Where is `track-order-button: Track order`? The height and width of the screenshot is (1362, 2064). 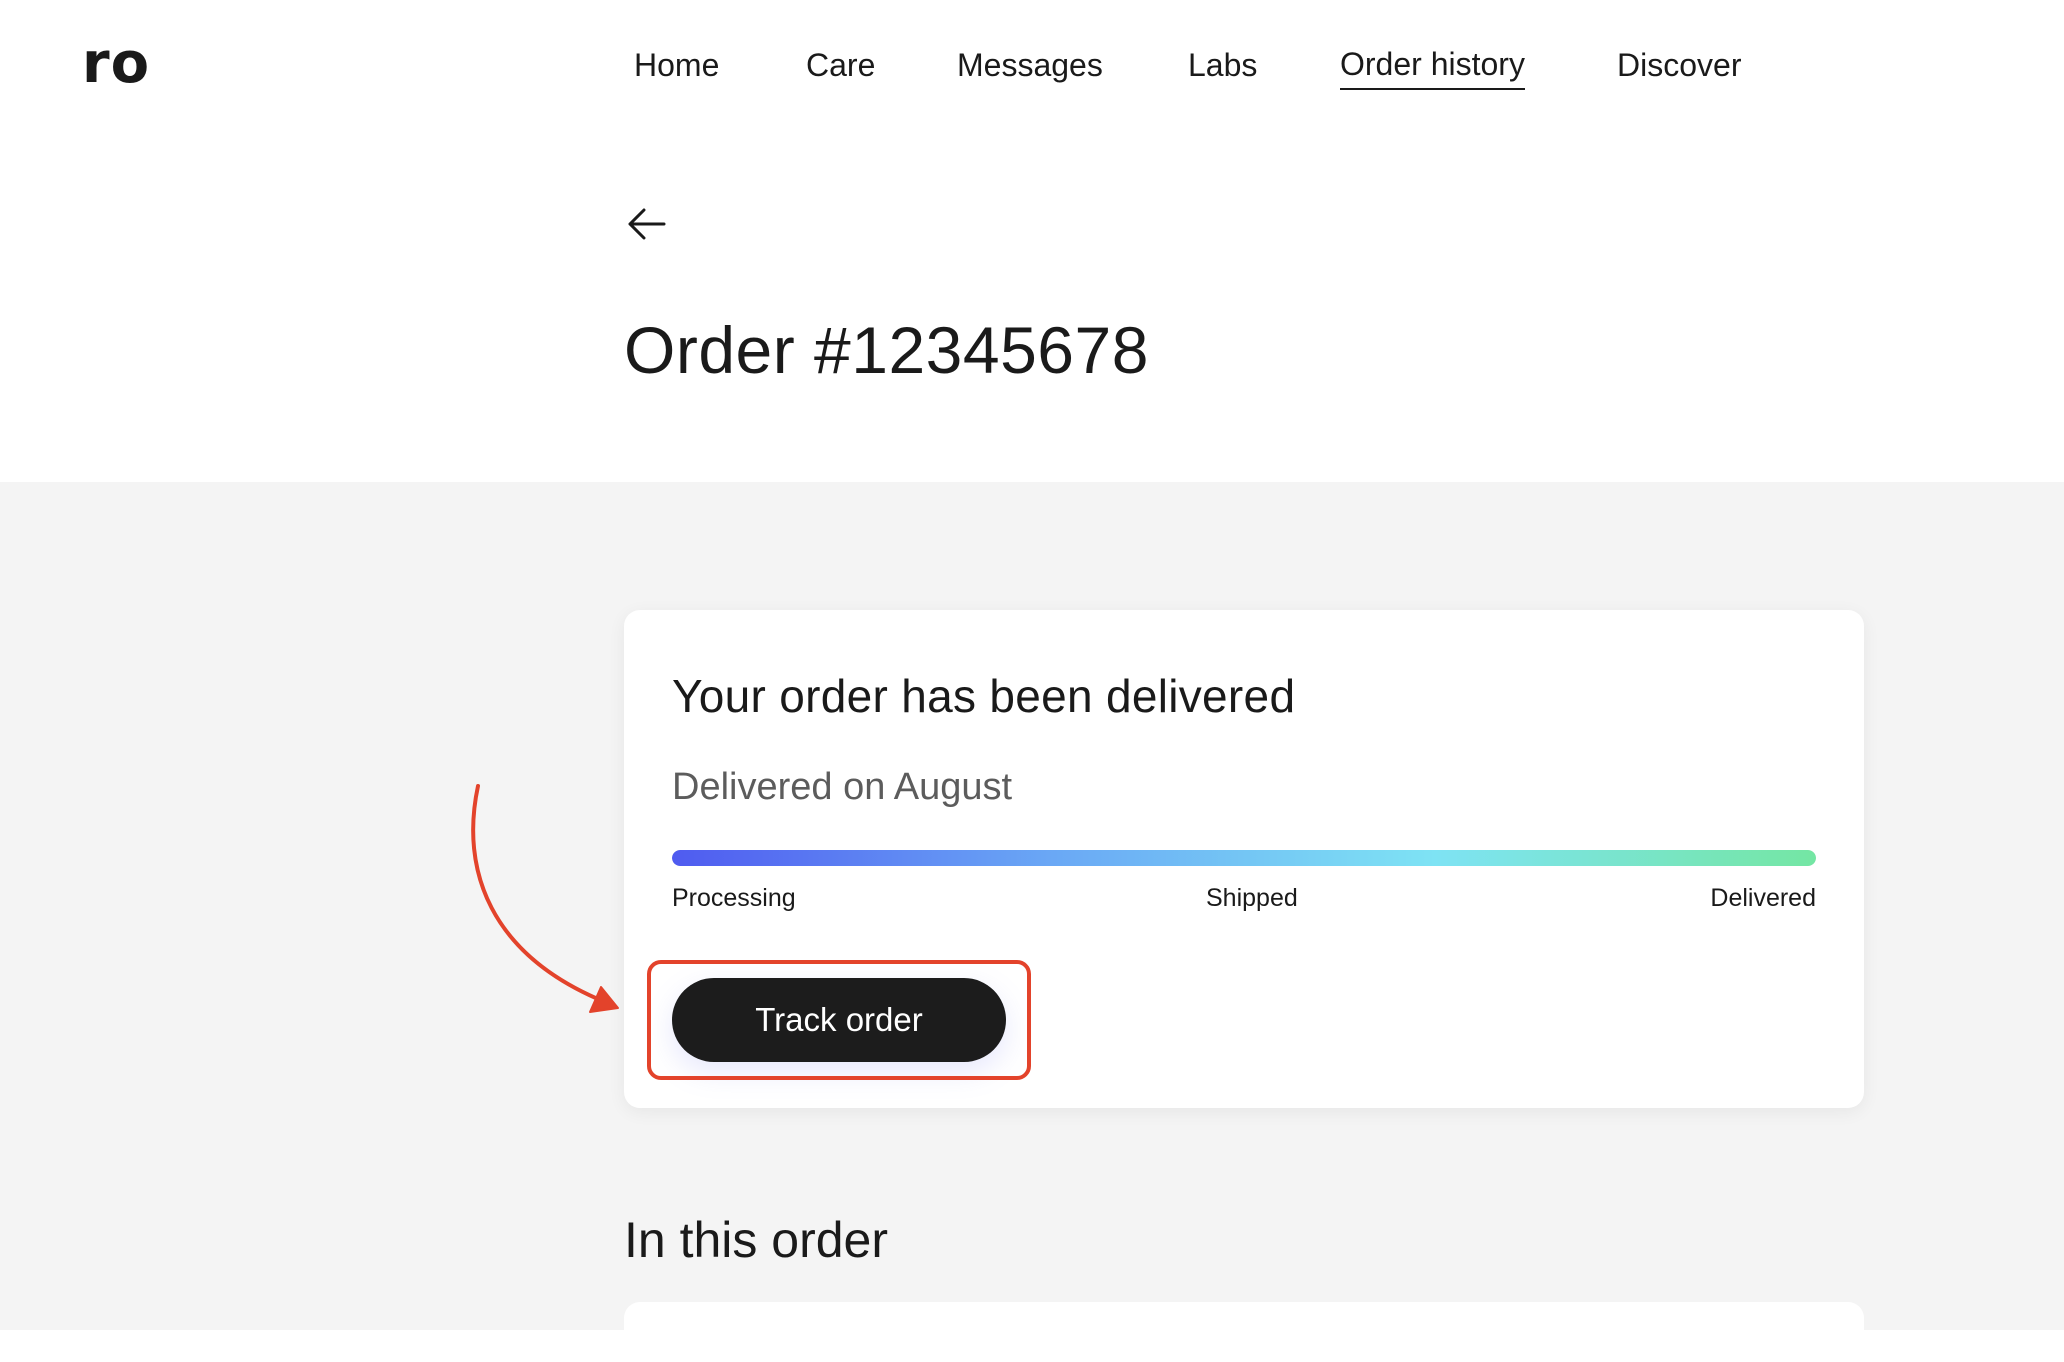
track-order-button: Track order is located at coordinates (839, 1020).